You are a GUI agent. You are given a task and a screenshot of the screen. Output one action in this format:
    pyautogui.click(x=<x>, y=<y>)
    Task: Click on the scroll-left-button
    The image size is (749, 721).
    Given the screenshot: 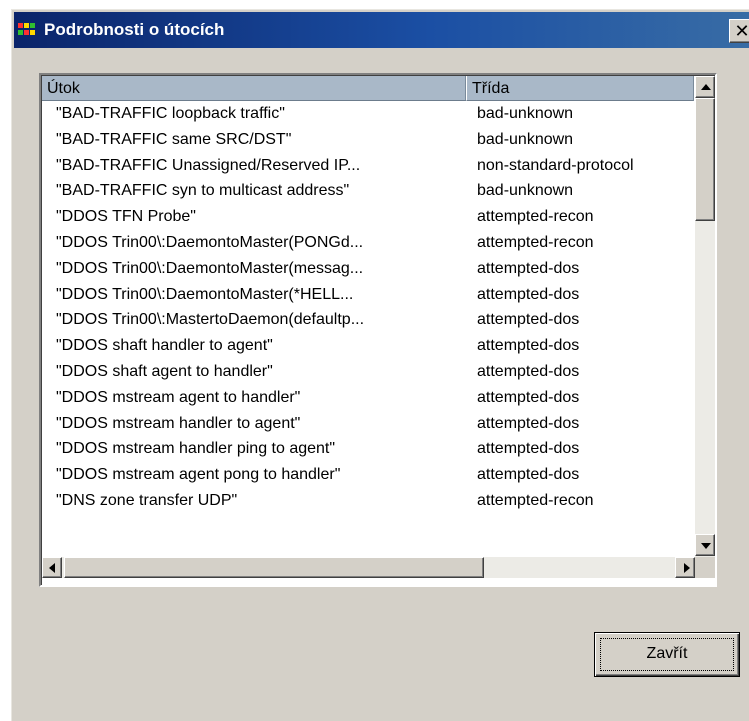 What is the action you would take?
    pyautogui.click(x=52, y=567)
    